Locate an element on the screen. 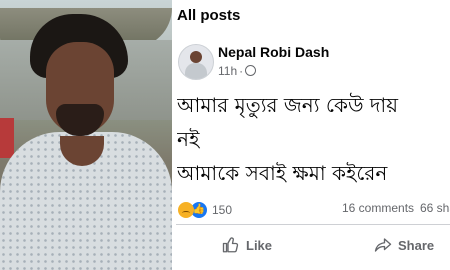 The width and height of the screenshot is (450, 270). share-arrow-icon is located at coordinates (383, 245).